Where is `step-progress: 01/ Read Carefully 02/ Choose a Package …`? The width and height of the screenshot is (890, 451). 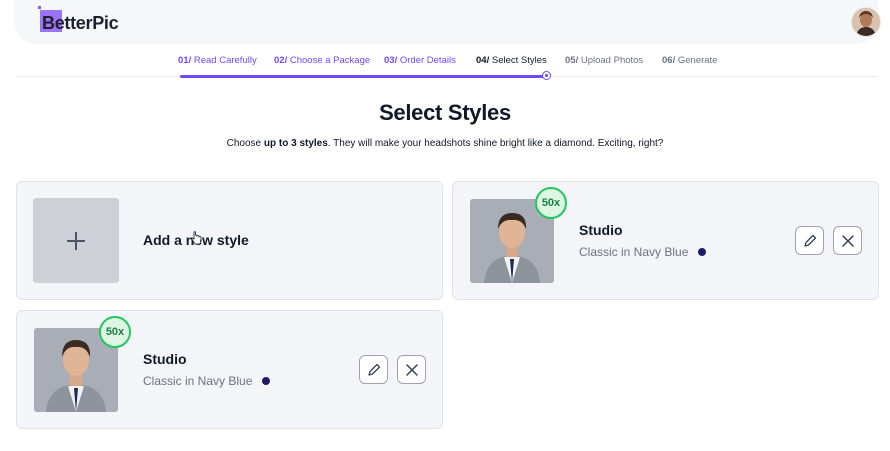
step-progress: 01/ Read Carefully 02/ Choose a Package … is located at coordinates (445, 66).